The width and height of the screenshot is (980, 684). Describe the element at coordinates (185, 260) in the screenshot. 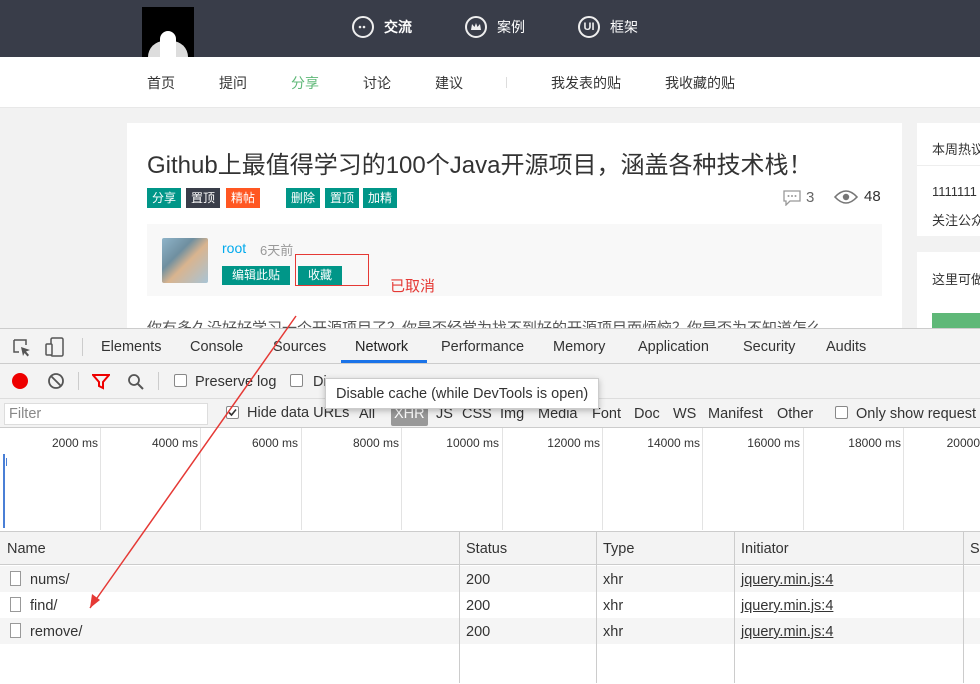

I see `avatar` at that location.